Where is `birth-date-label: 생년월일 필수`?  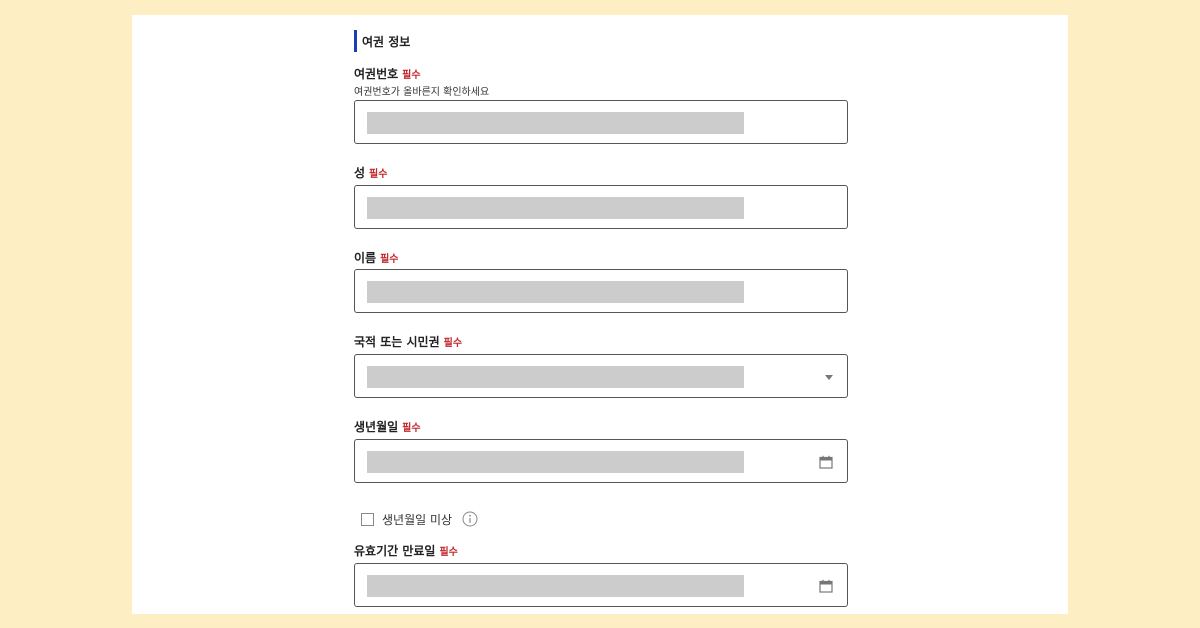
birth-date-label: 생년월일 필수 is located at coordinates (387, 426).